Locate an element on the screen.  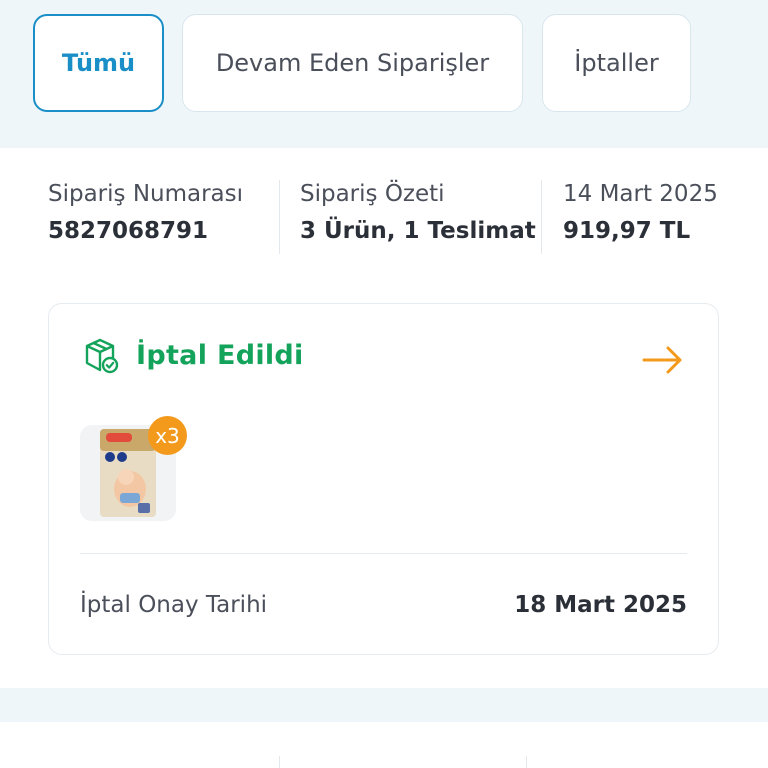
next-order-summary is located at coordinates (384, 745).